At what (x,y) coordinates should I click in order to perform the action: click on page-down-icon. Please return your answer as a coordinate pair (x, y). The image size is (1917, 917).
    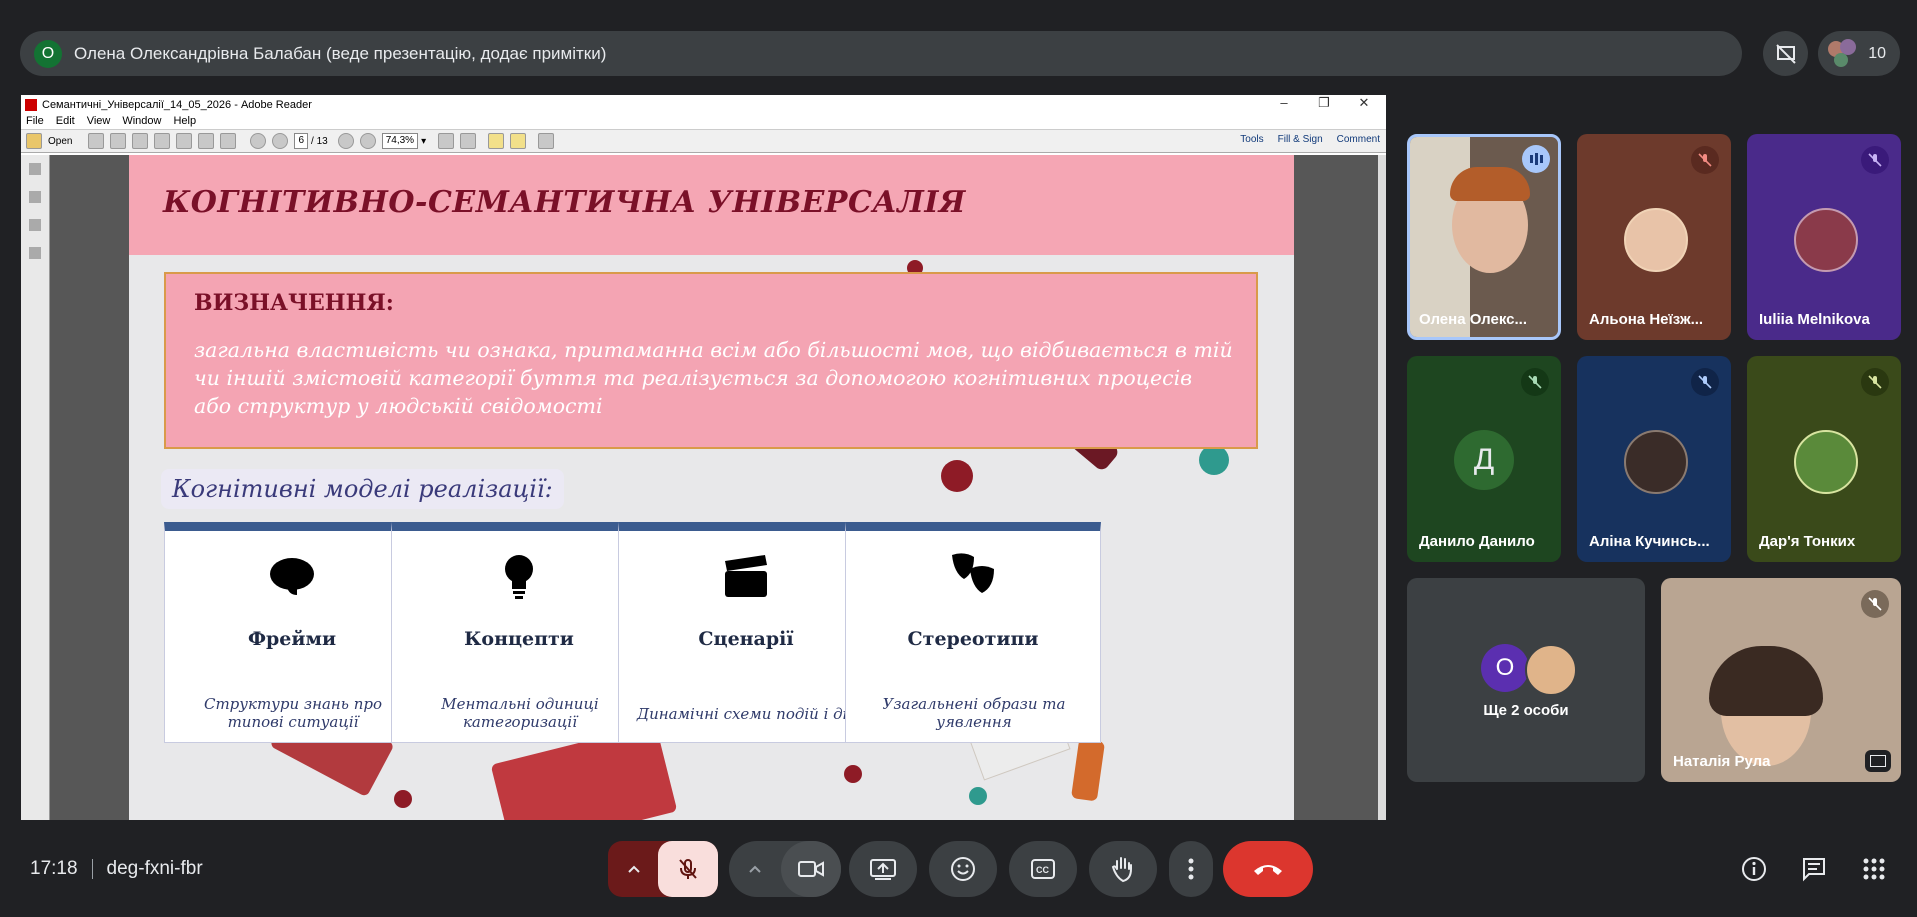
    Looking at the image, I should click on (280, 141).